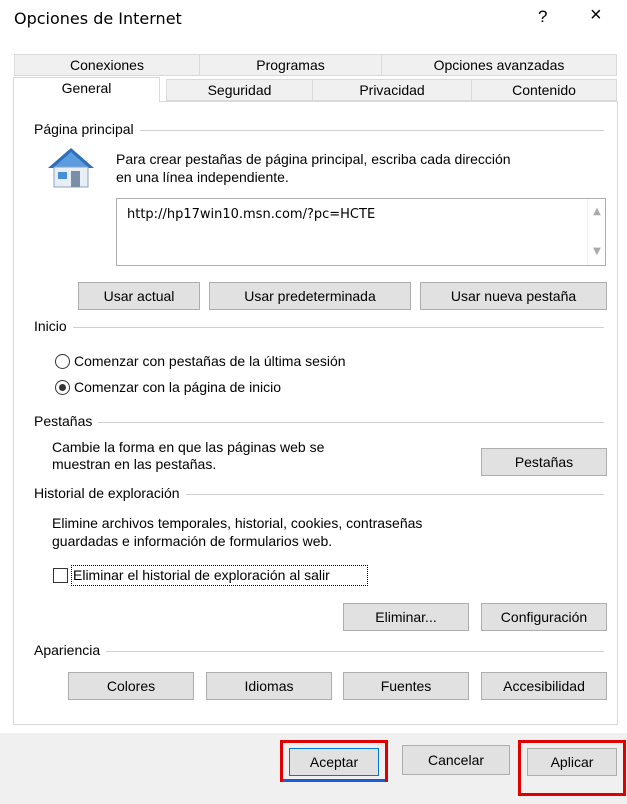 The width and height of the screenshot is (627, 804). Describe the element at coordinates (269, 686) in the screenshot. I see `languages-button: Idiomas` at that location.